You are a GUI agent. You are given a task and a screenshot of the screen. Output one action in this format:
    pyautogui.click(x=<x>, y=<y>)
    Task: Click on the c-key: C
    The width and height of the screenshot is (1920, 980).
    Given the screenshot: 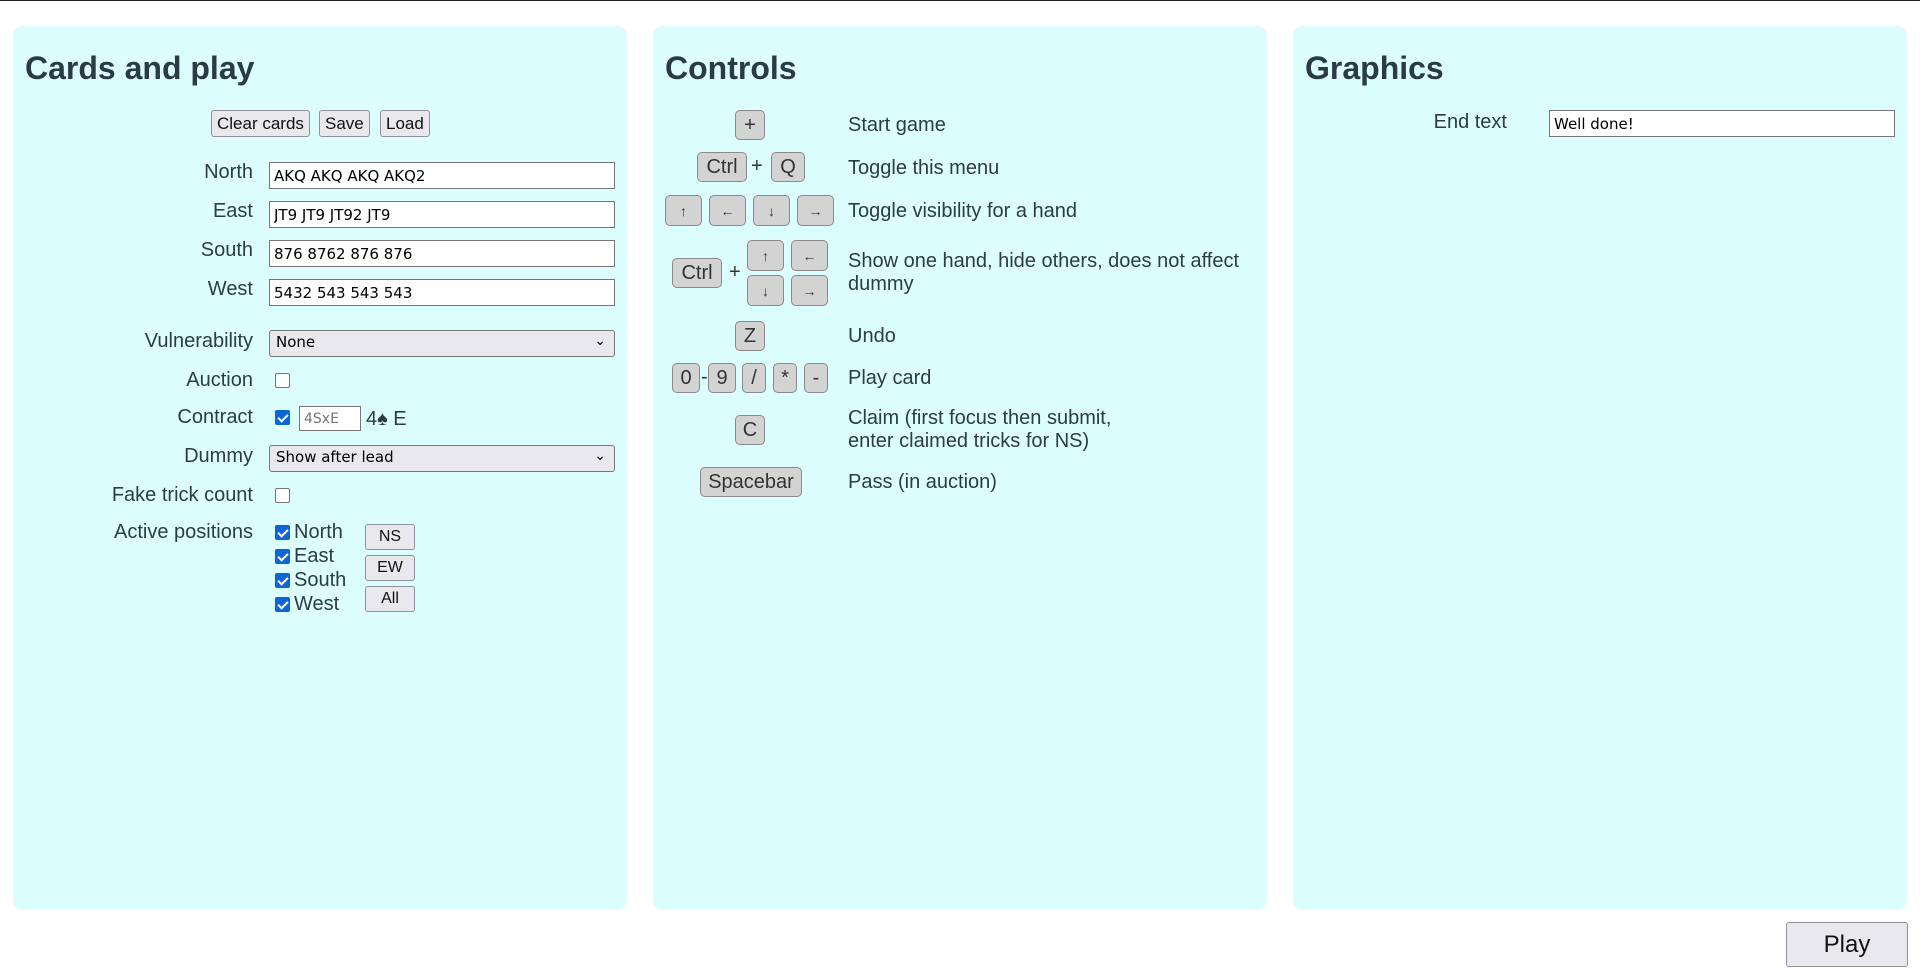 What is the action you would take?
    pyautogui.click(x=750, y=430)
    